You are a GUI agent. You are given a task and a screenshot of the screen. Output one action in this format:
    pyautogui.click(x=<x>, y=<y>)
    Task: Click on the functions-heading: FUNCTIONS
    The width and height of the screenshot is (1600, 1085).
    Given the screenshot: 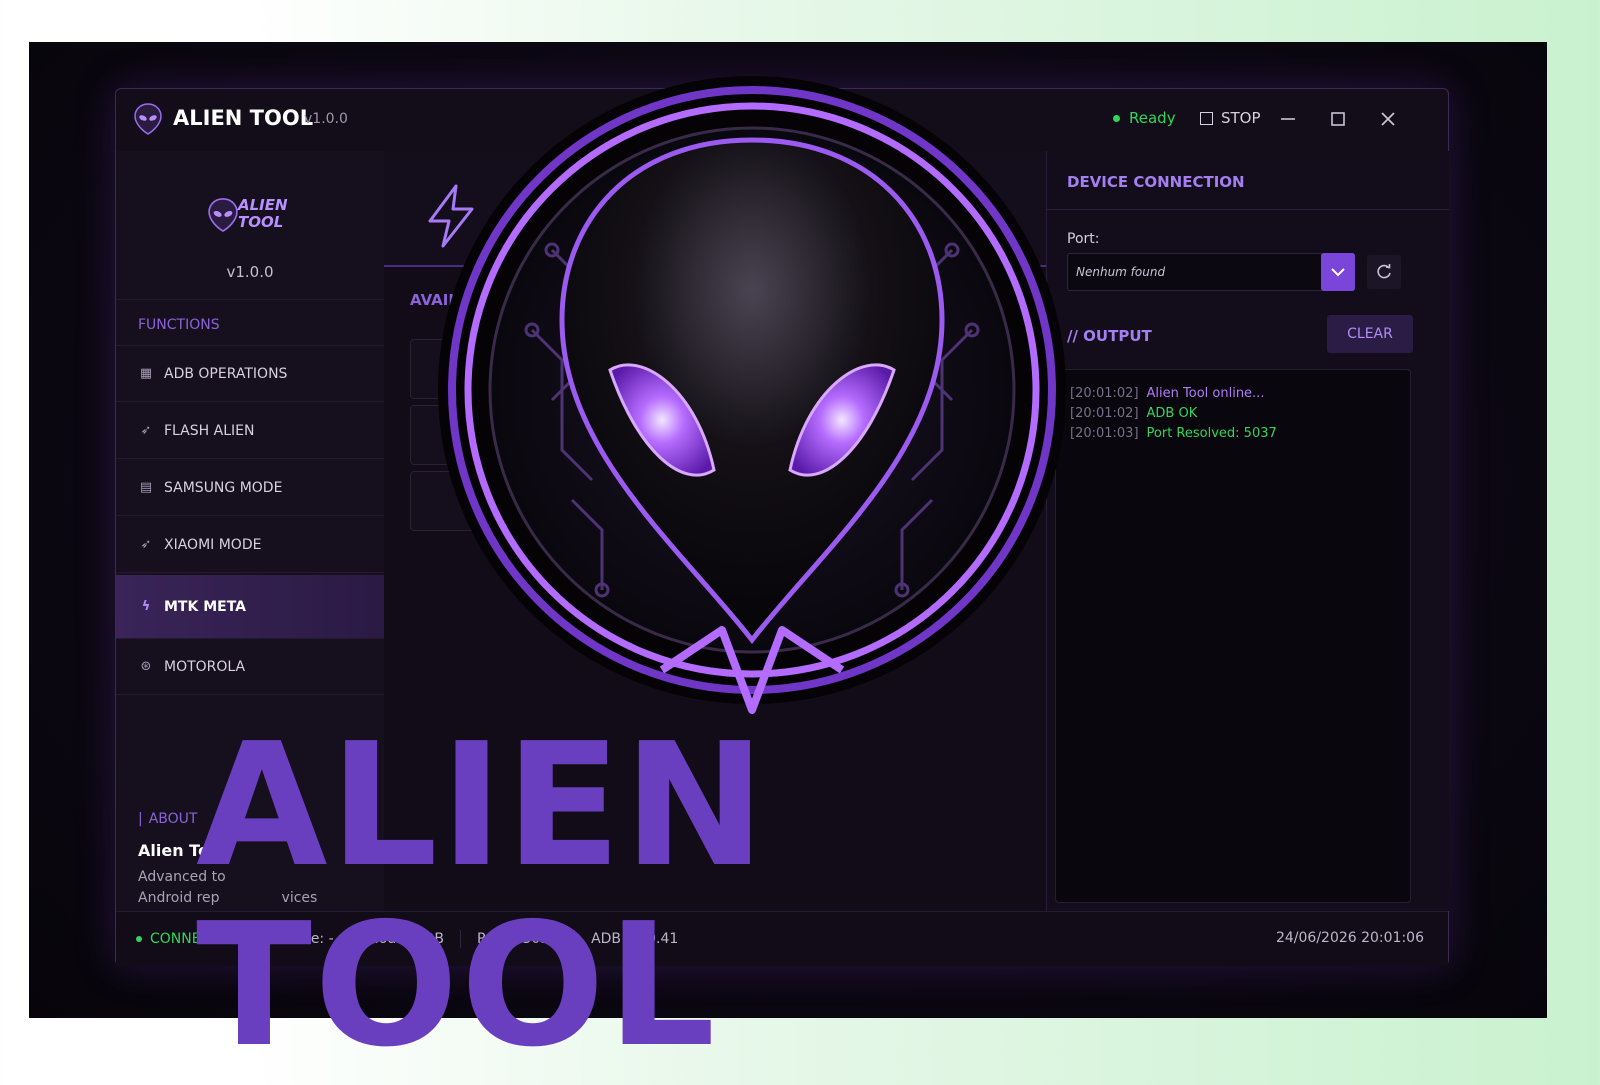 What is the action you would take?
    pyautogui.click(x=179, y=325)
    